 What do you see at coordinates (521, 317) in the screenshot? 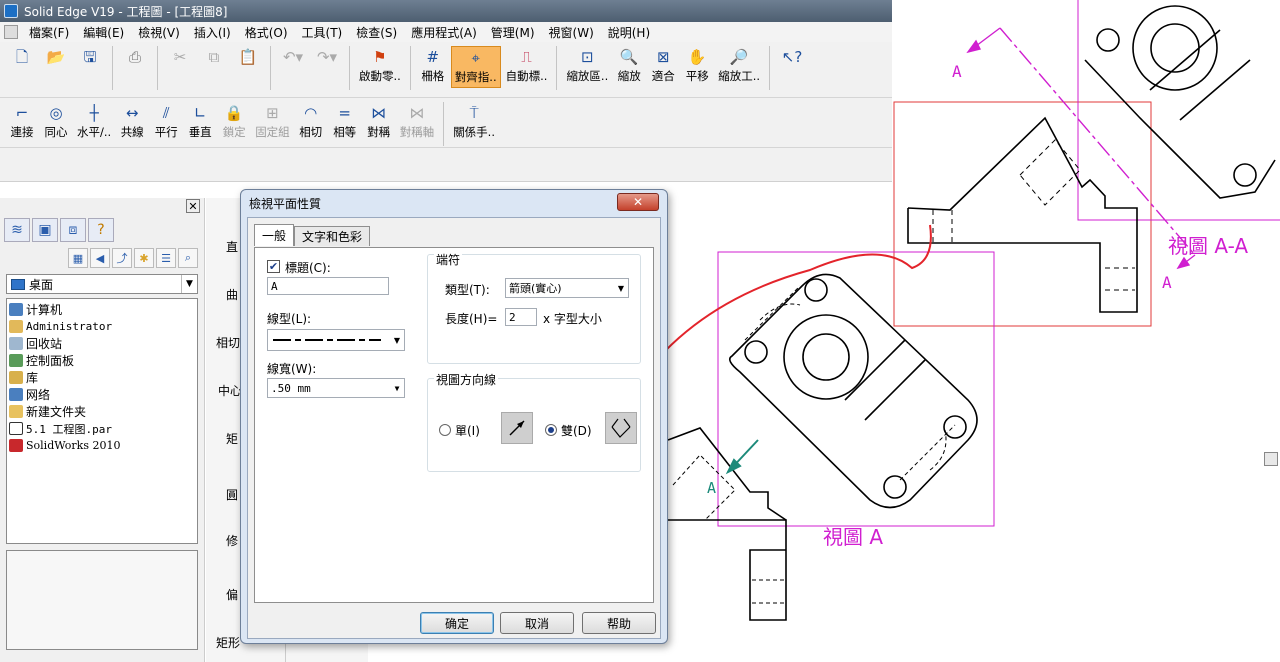
I see `length-input: 2` at bounding box center [521, 317].